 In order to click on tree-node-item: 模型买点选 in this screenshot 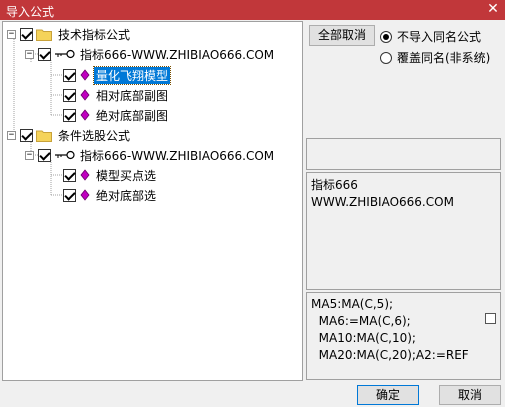, I will do `click(110, 175)`.